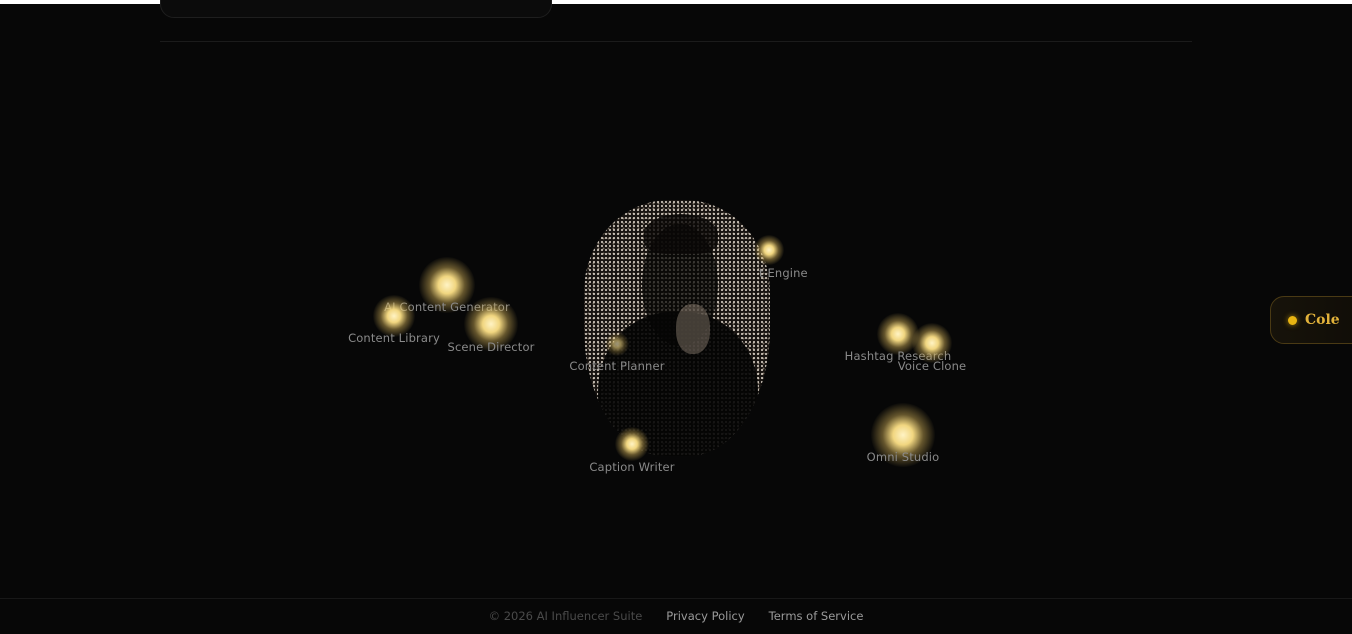  Describe the element at coordinates (693, 329) in the screenshot. I see `portrait-hand` at that location.